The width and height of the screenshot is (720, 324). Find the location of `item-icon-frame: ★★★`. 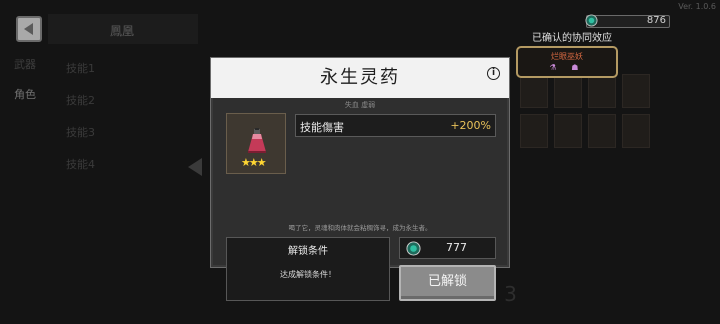

item-icon-frame: ★★★ is located at coordinates (256, 143).